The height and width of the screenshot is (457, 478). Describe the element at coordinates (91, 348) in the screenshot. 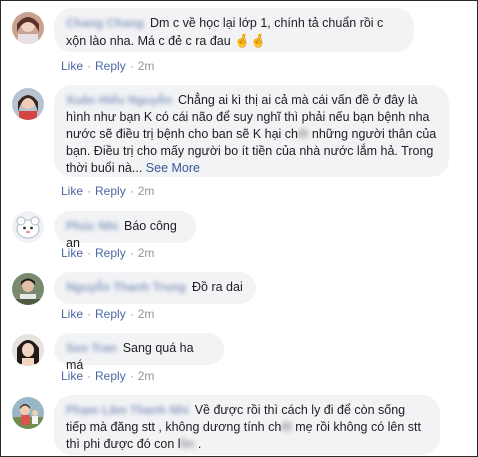

I see `comment-author: Sen Tran` at that location.